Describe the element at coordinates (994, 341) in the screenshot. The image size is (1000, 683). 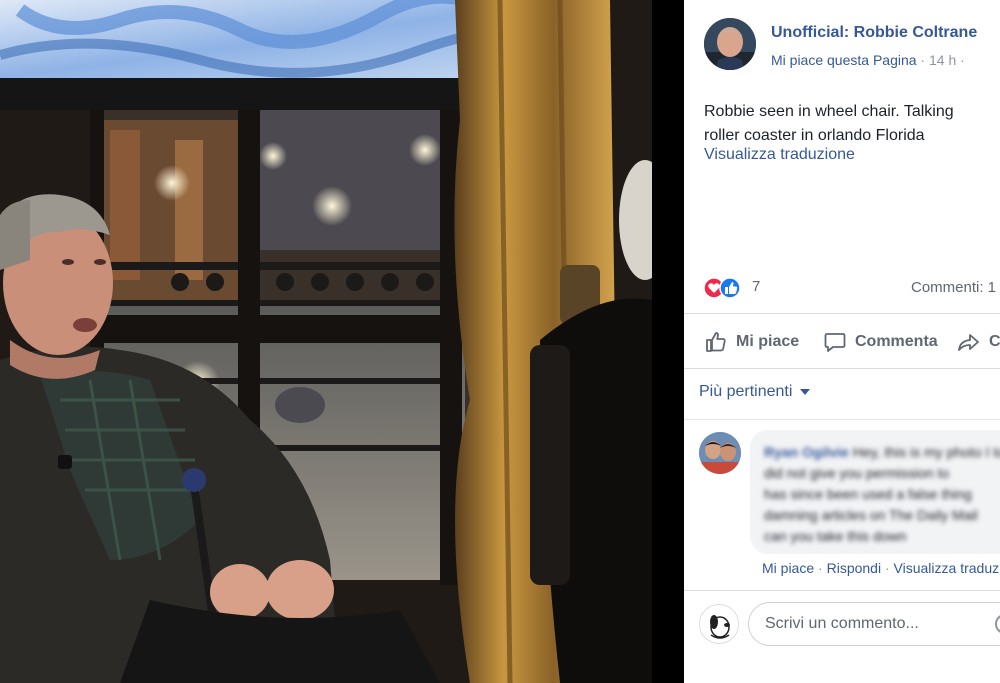
I see `share-button-label: Condividi` at that location.